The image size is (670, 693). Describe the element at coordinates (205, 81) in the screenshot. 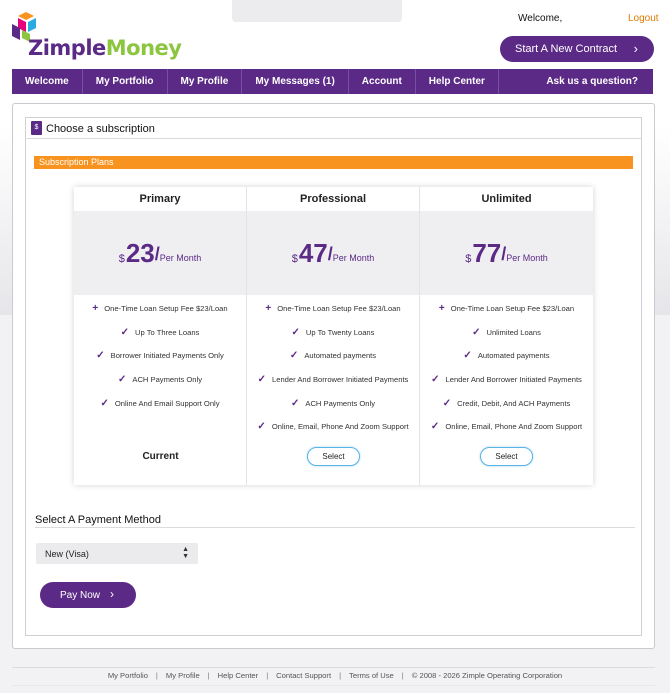

I see `nav-item-my-profile: My Profile` at that location.